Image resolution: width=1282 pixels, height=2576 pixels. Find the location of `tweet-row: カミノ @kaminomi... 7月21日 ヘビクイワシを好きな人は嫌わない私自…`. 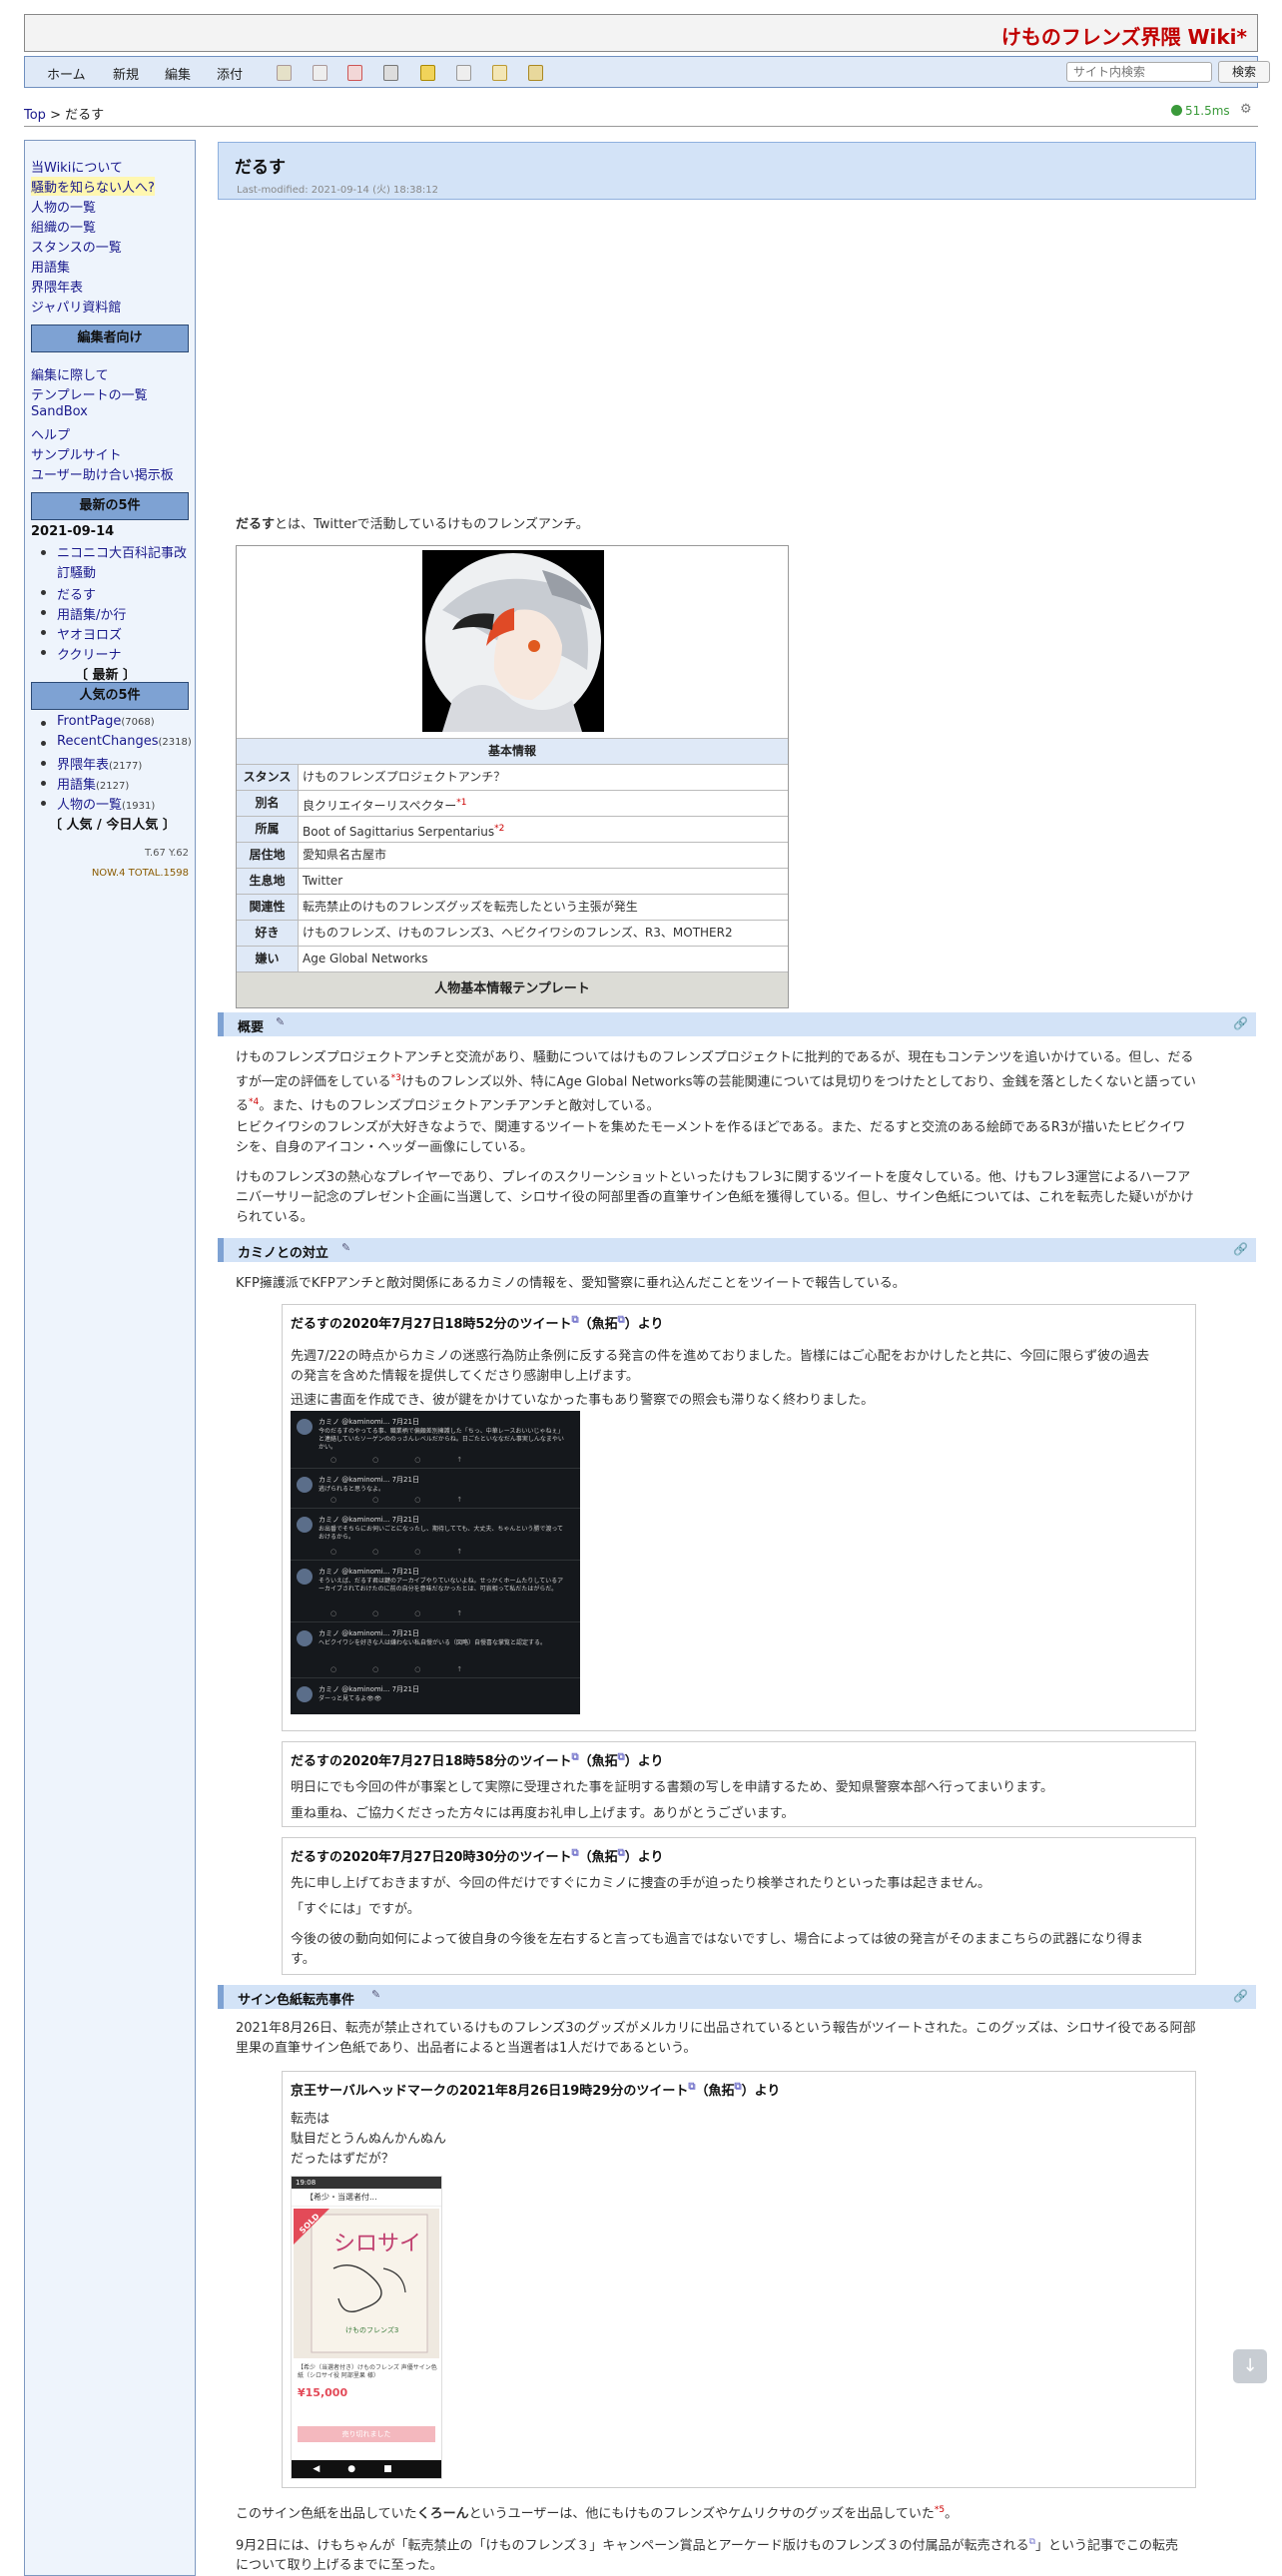

tweet-row: カミノ @kaminomi... 7月21日 ヘビクイワシを好きな人は嫌わない私自… is located at coordinates (435, 1650).